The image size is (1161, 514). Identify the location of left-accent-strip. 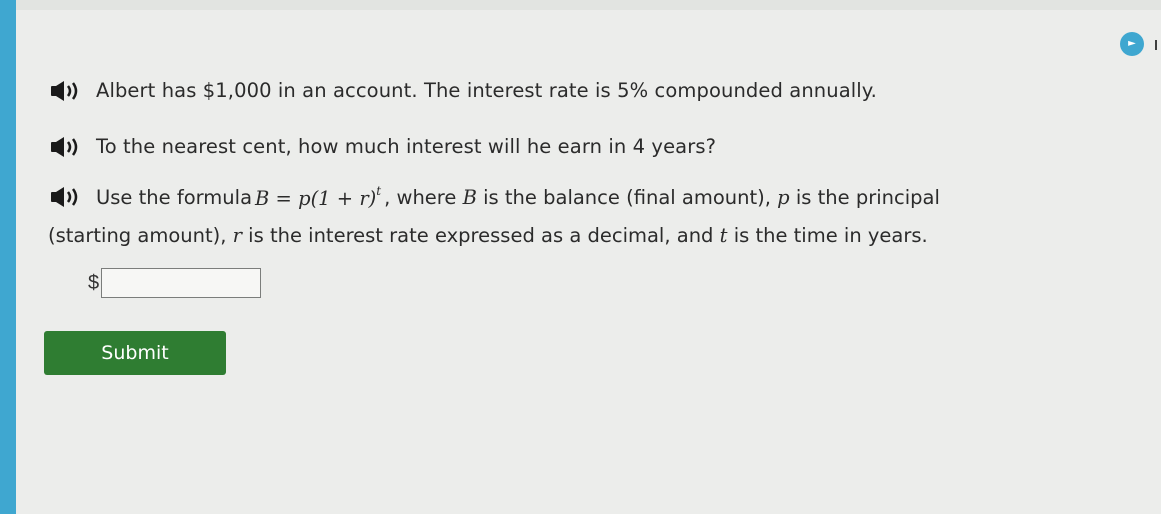
(8, 257).